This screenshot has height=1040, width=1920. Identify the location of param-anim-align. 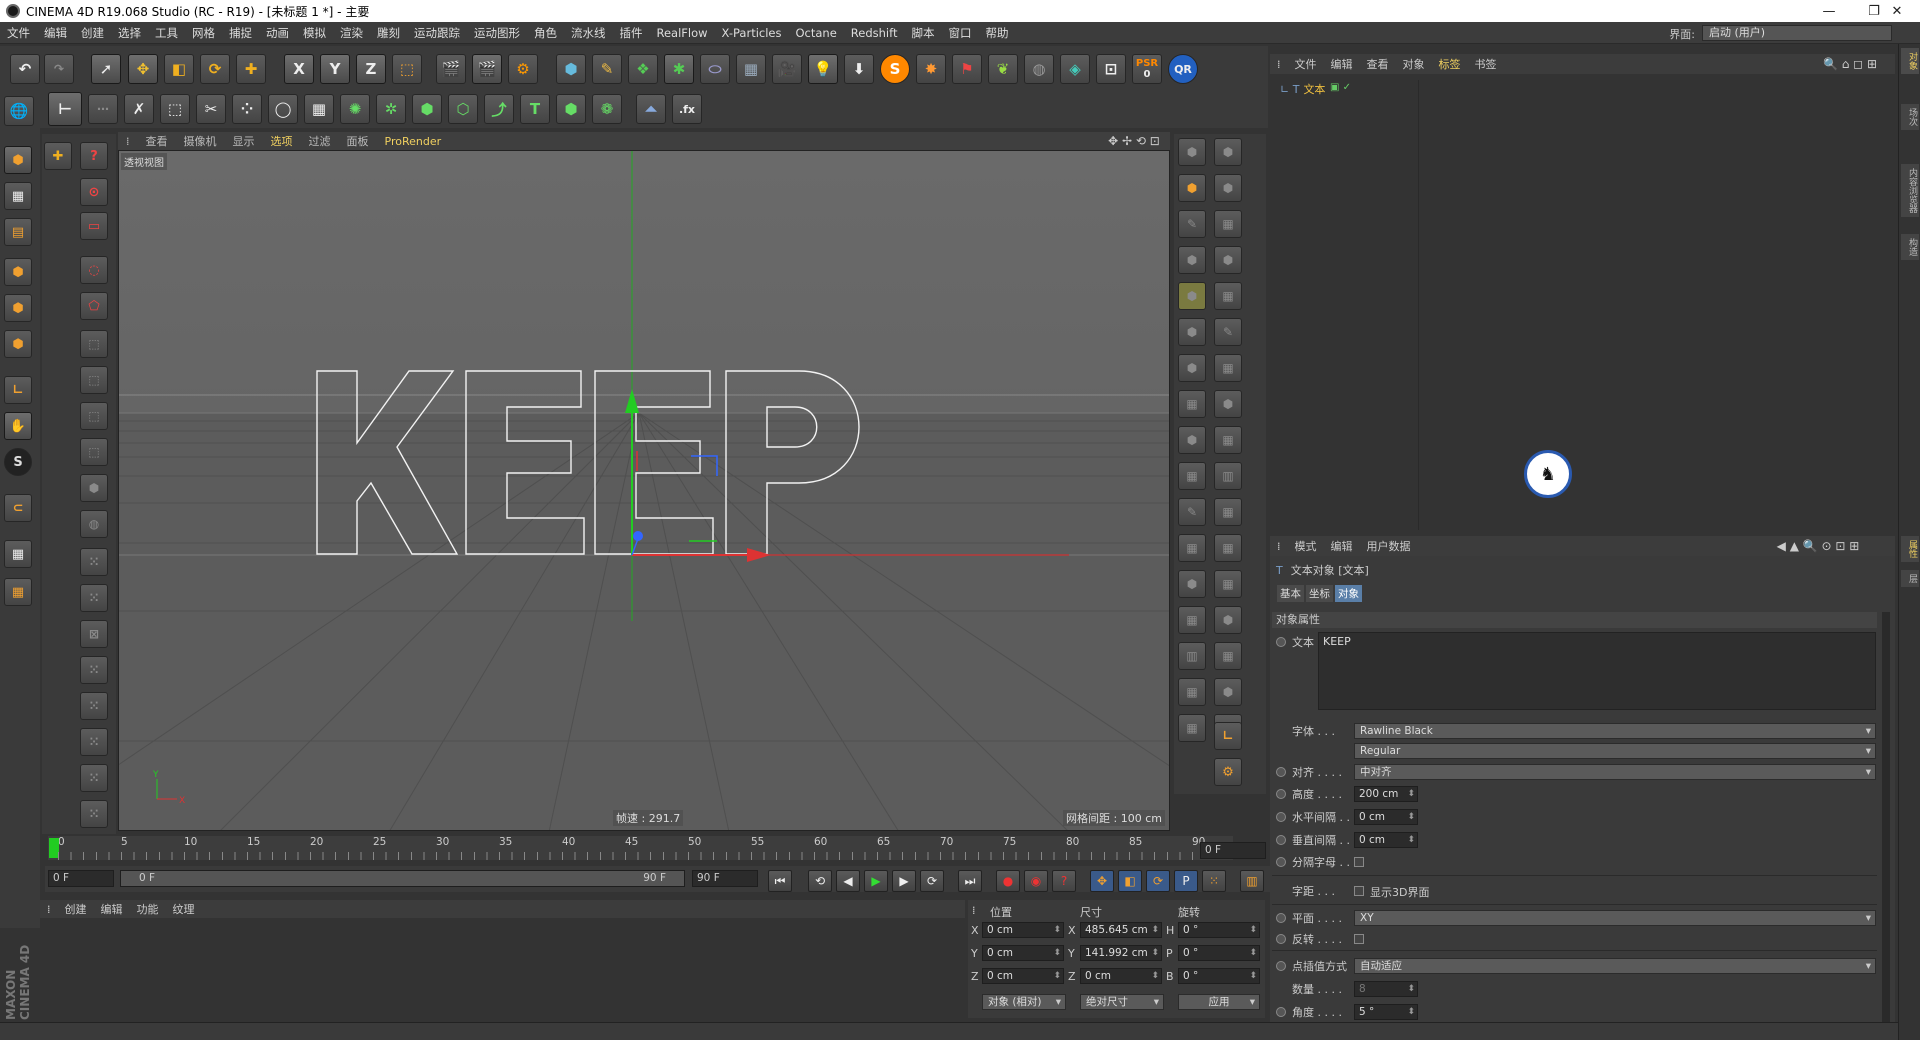
(1281, 772).